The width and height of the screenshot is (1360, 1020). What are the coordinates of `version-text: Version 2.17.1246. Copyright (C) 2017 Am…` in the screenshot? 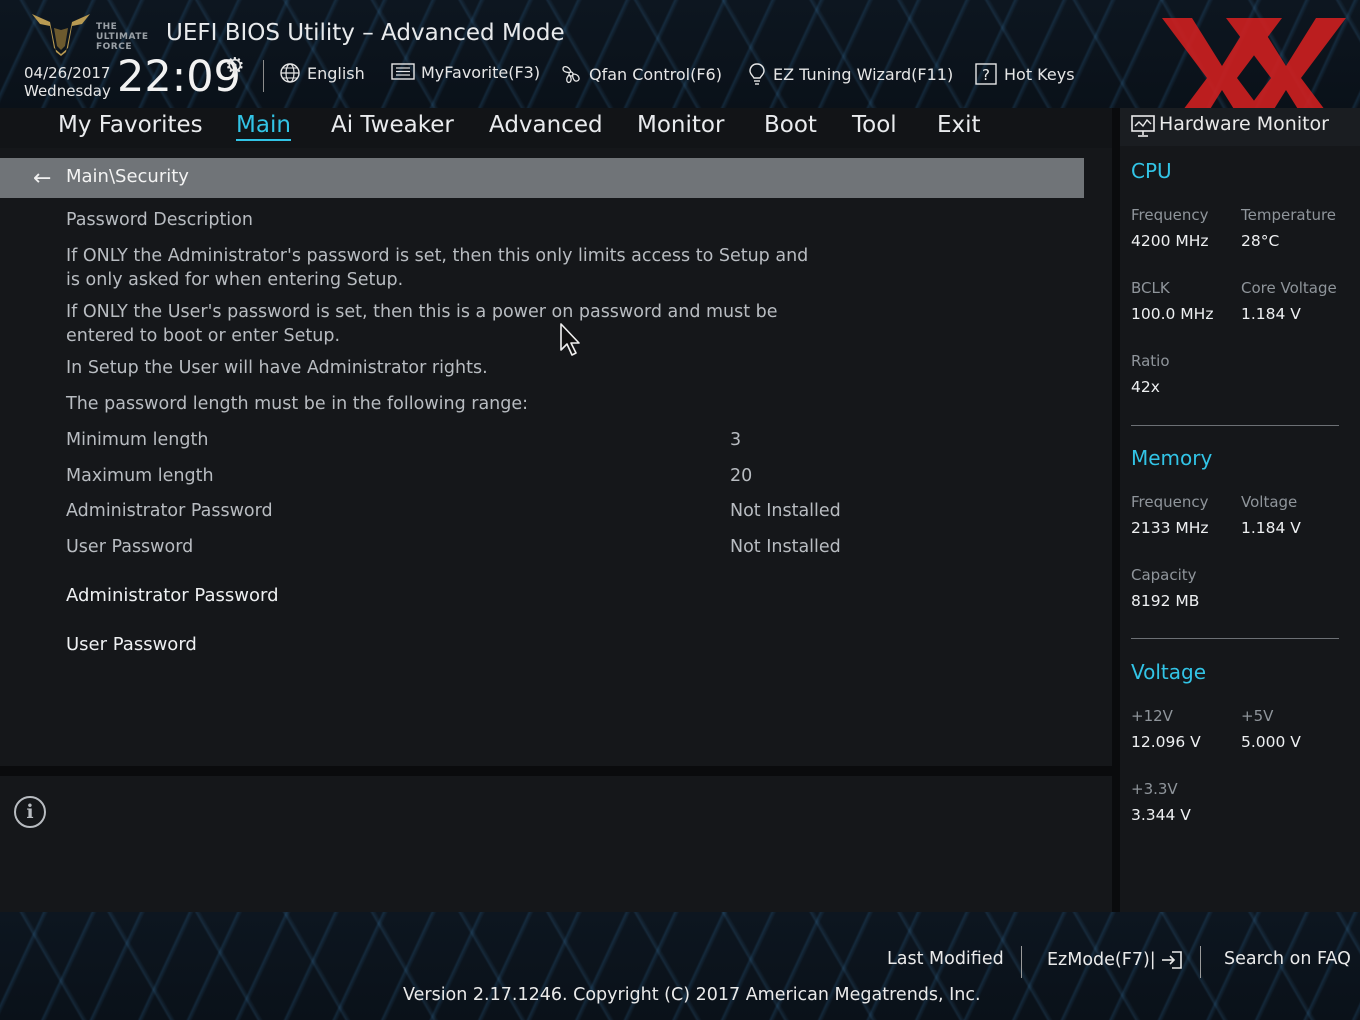 It's located at (692, 995).